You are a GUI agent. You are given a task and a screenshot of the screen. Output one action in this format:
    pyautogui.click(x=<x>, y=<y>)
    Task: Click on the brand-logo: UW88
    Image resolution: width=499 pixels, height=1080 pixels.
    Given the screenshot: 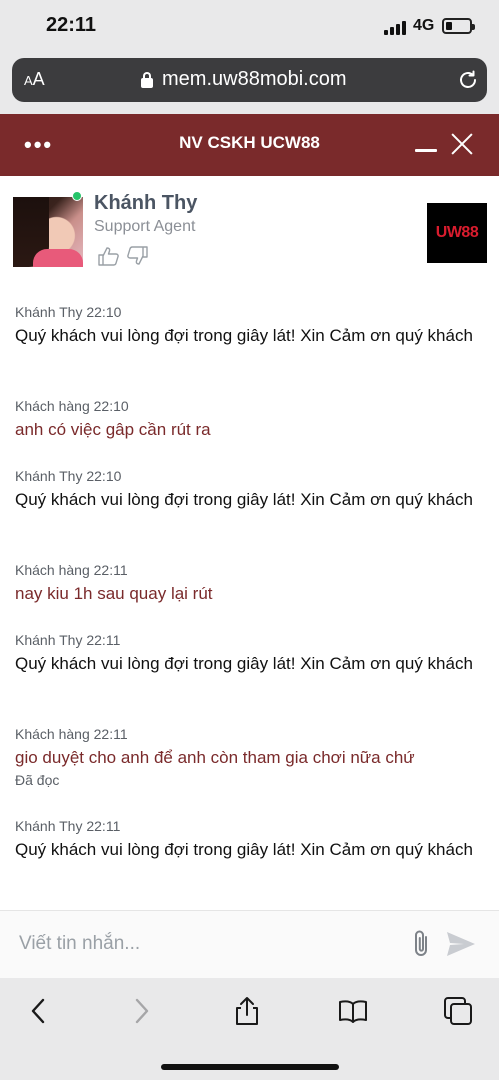 What is the action you would take?
    pyautogui.click(x=457, y=233)
    